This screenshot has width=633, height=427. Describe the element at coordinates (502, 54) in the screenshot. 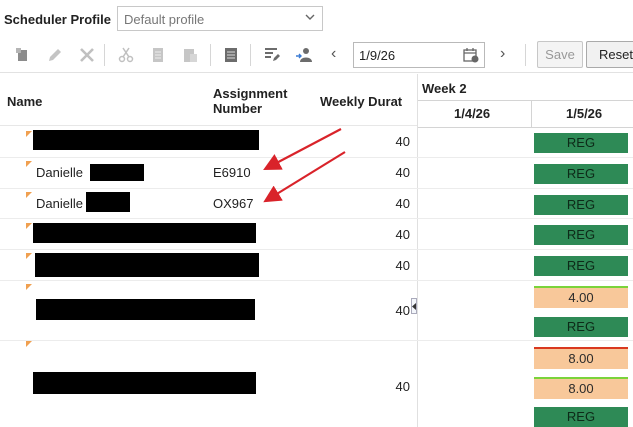

I see `next-date-arrow: ›` at that location.